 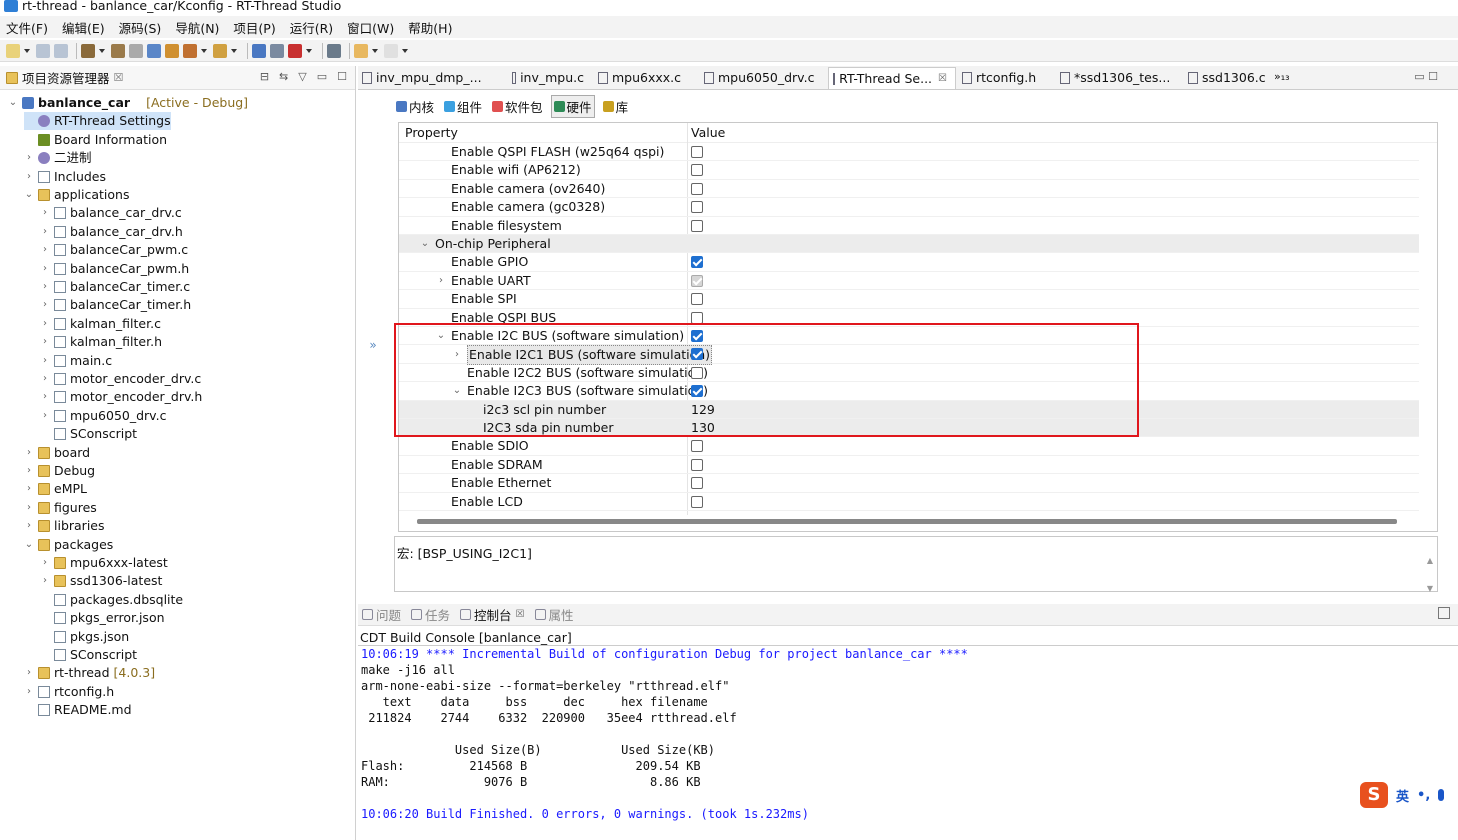 What do you see at coordinates (763, 78) in the screenshot?
I see `editor-tab: mpu6050_drv.c` at bounding box center [763, 78].